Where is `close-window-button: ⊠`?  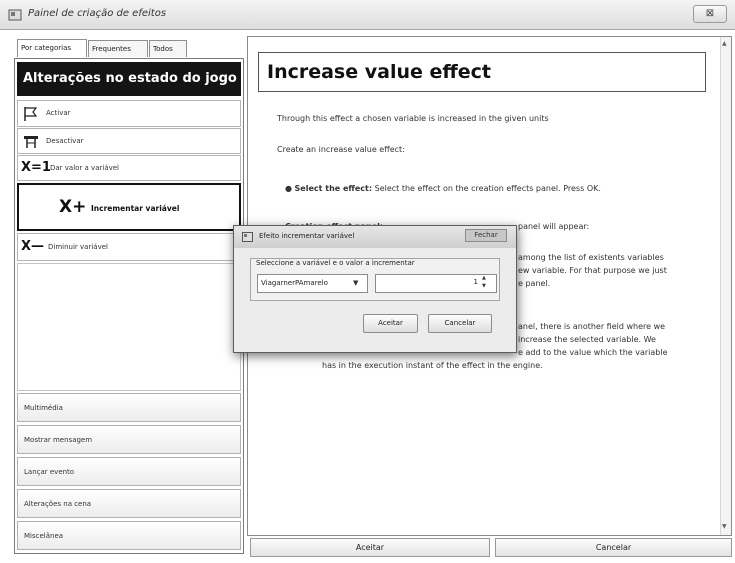
close-window-button: ⊠ is located at coordinates (710, 14).